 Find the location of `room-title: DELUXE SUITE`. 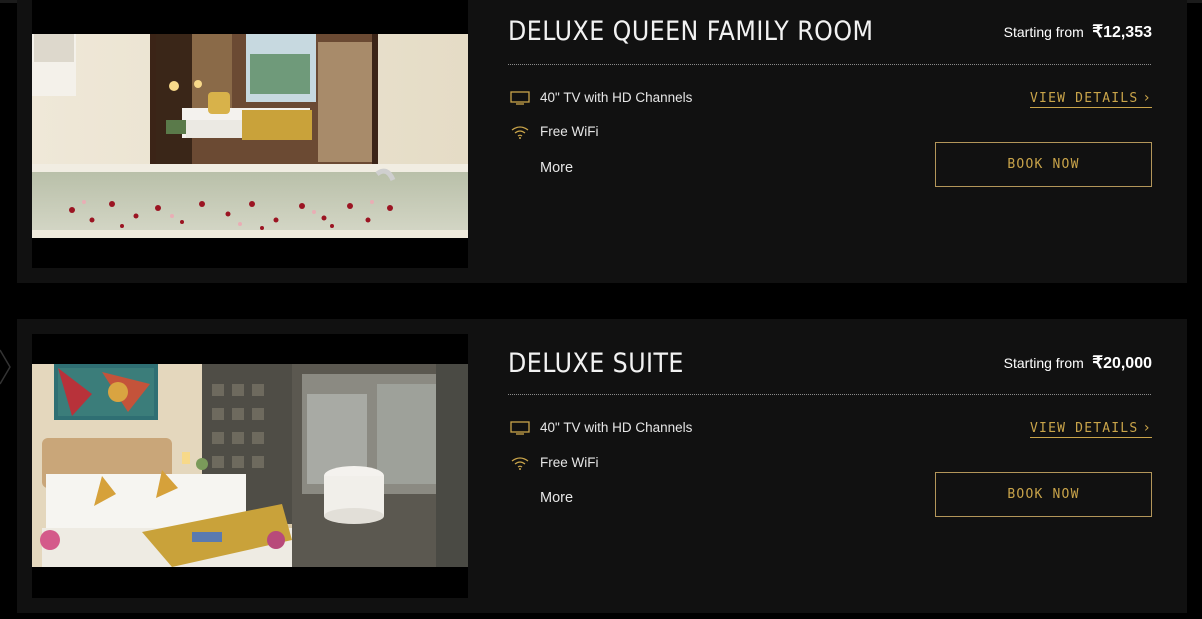

room-title: DELUXE SUITE is located at coordinates (596, 363).